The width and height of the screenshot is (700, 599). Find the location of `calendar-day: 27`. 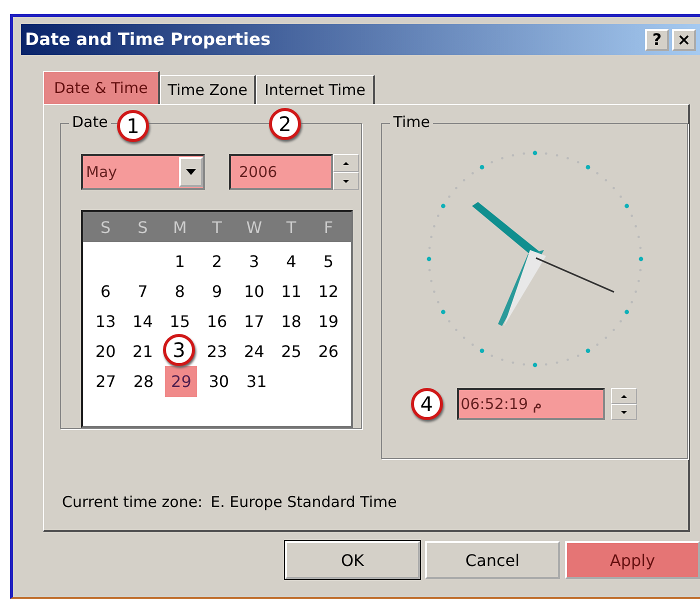

calendar-day: 27 is located at coordinates (106, 381).